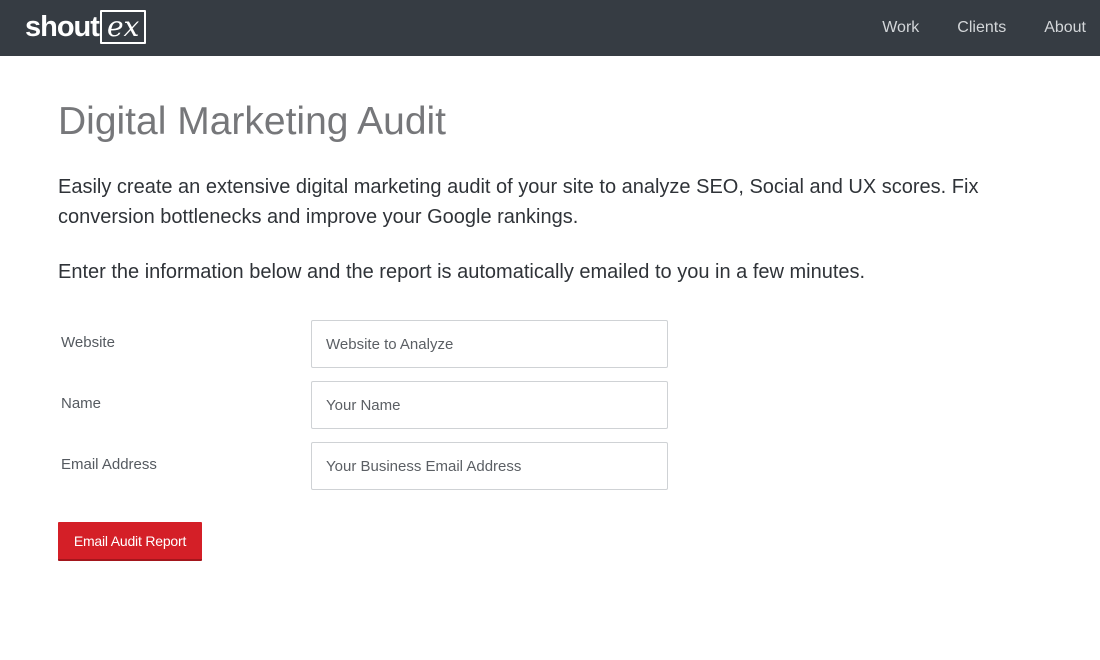 The height and width of the screenshot is (660, 1100). What do you see at coordinates (1065, 28) in the screenshot?
I see `nav-link-about: About` at bounding box center [1065, 28].